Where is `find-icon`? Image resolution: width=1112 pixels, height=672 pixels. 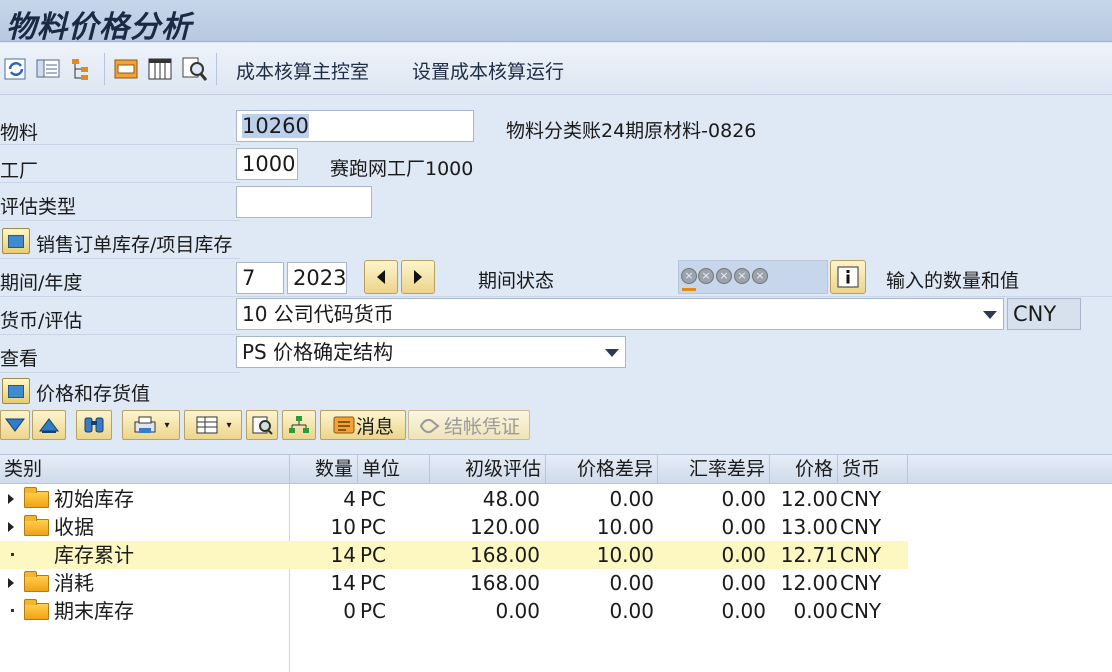 find-icon is located at coordinates (94, 425).